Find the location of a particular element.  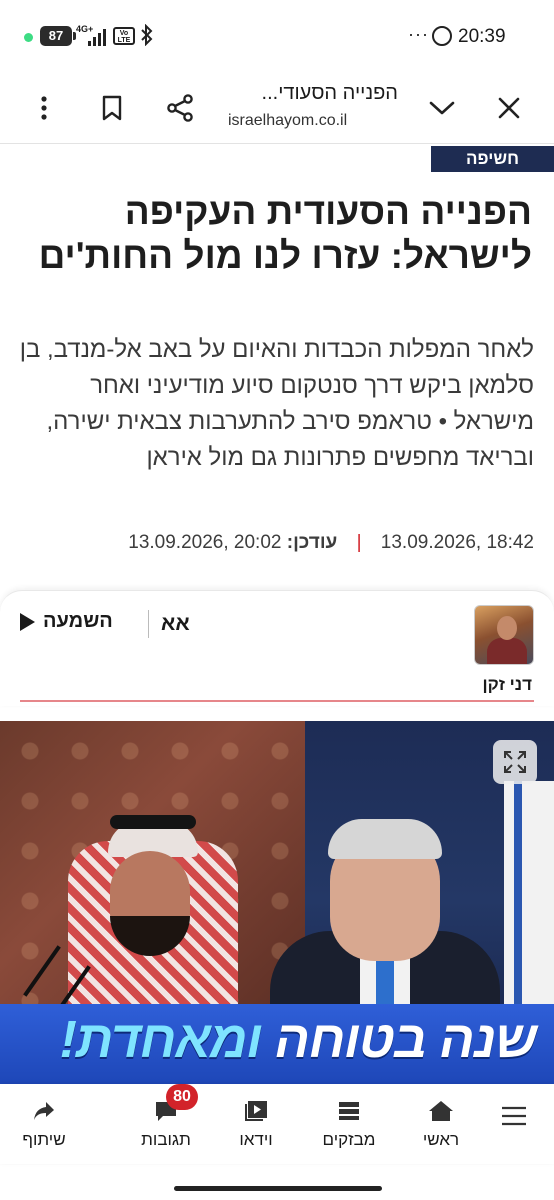

banner-text-accent: ומאחדת! is located at coordinates (161, 1040).